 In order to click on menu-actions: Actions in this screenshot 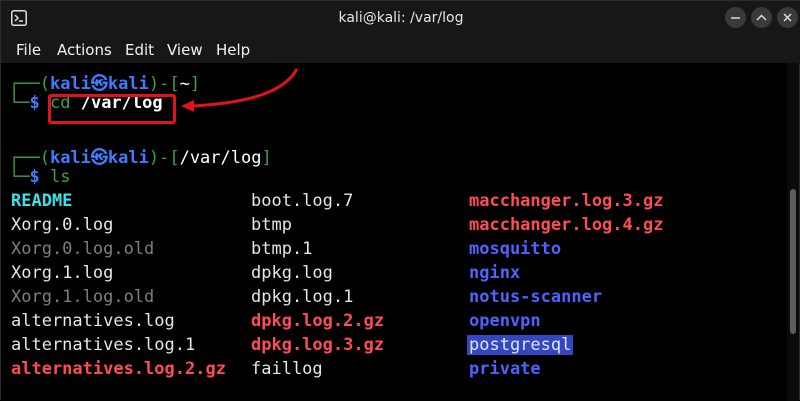, I will do `click(84, 50)`.